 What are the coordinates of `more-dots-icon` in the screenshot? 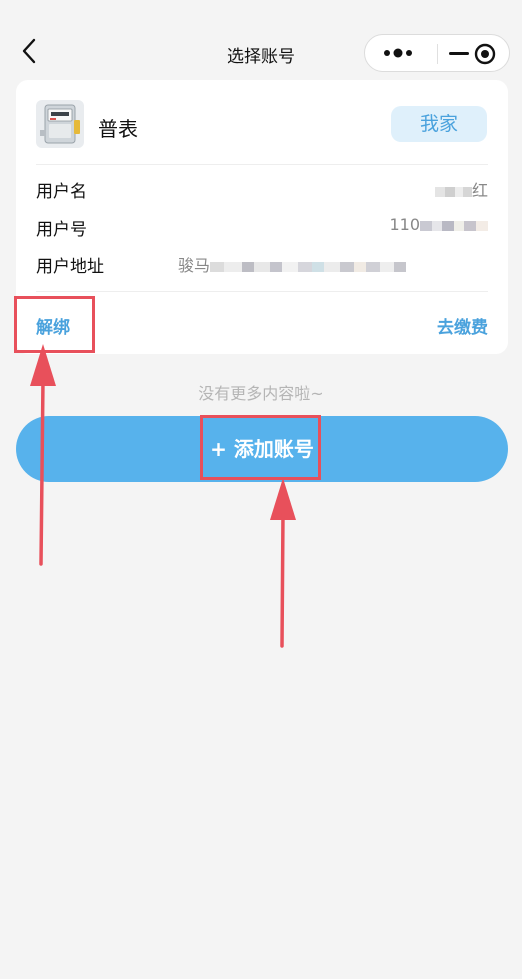 It's located at (398, 53).